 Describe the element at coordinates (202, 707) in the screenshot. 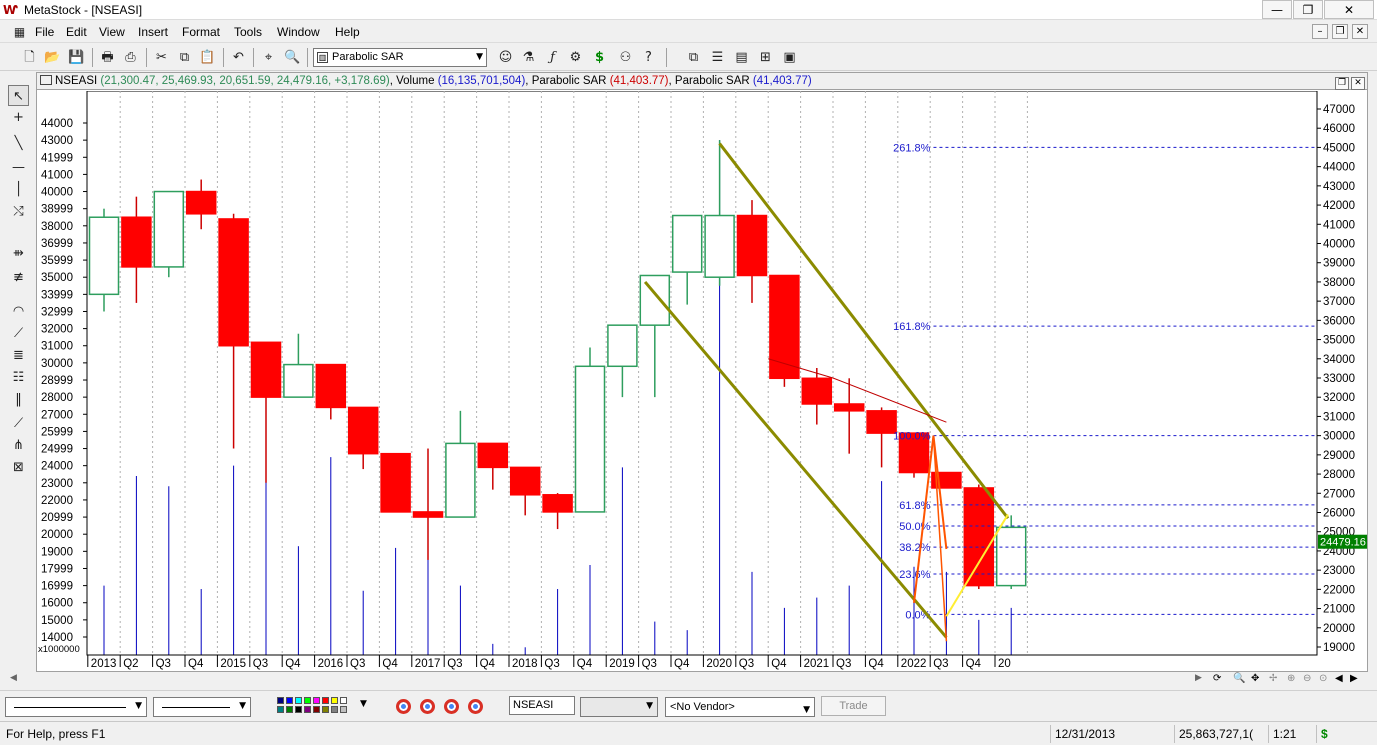

I see `line-weight-select: ▼` at that location.